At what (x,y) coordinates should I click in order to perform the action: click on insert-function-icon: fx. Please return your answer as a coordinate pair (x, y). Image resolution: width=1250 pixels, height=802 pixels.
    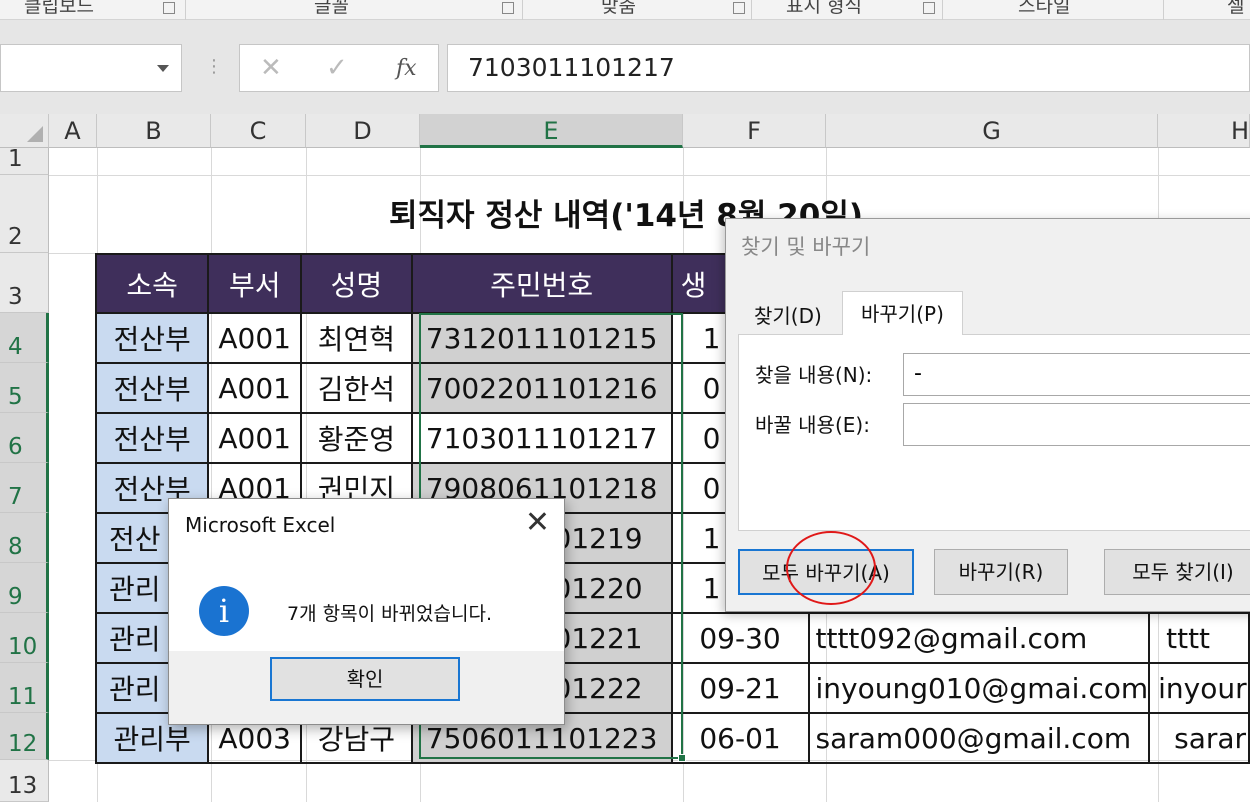
    Looking at the image, I should click on (406, 68).